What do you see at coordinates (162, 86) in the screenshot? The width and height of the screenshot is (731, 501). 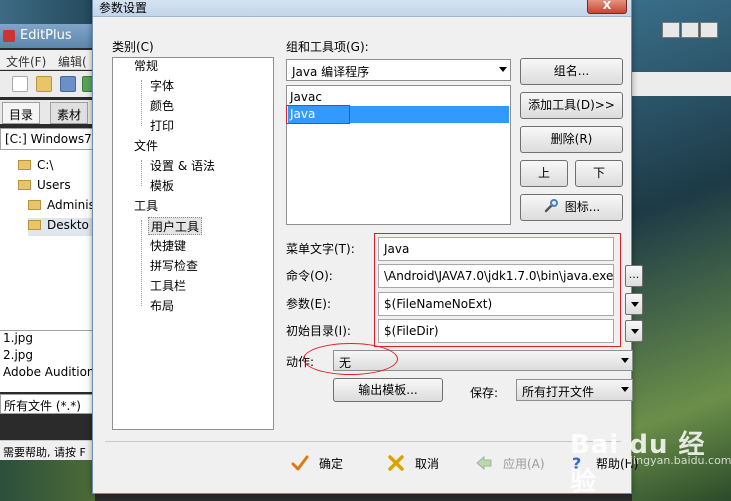 I see `tree-item-font: 字体` at bounding box center [162, 86].